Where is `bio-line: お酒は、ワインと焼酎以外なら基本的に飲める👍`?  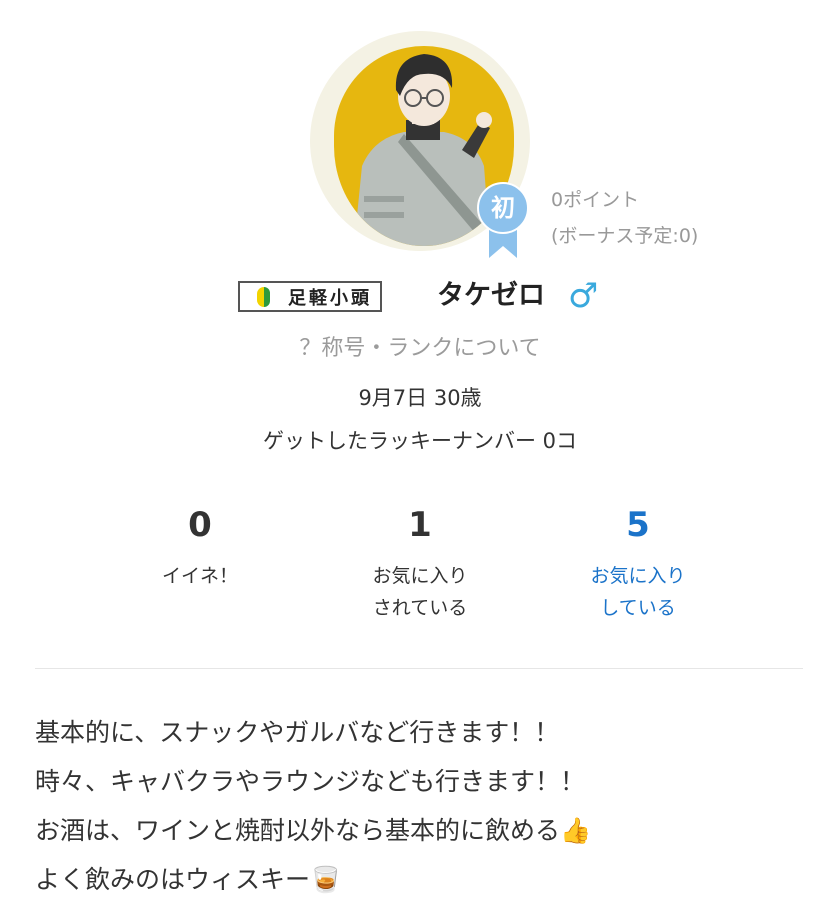 bio-line: お酒は、ワインと焼酎以外なら基本的に飲める👍 is located at coordinates (313, 830).